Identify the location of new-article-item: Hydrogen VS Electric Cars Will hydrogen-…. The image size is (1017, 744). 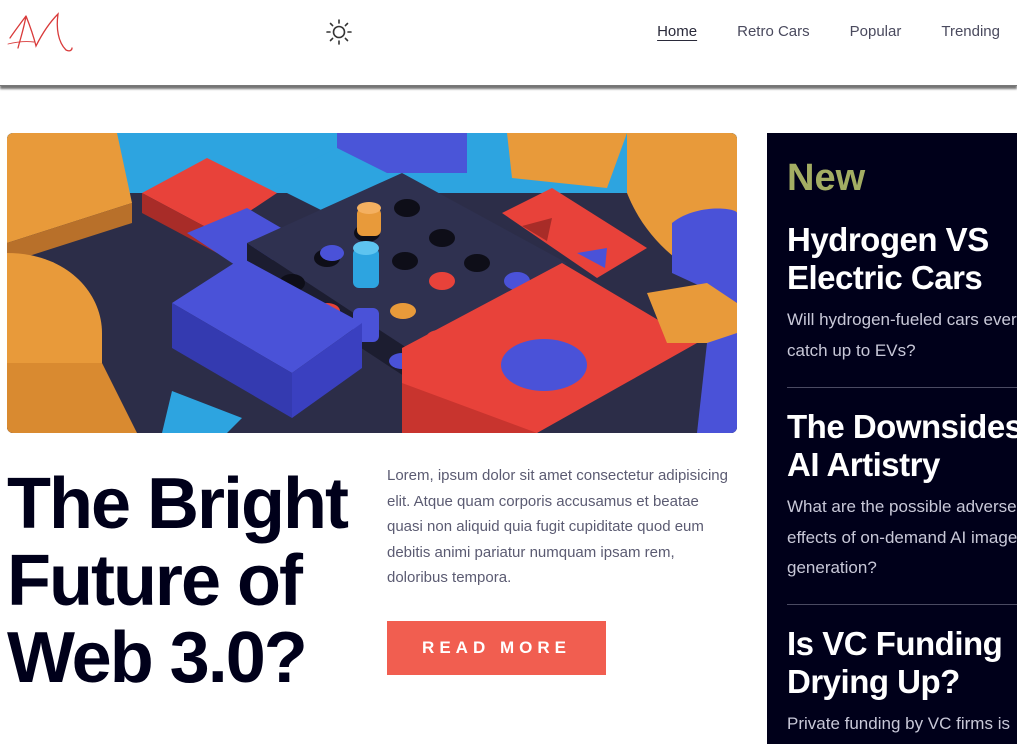
(902, 293).